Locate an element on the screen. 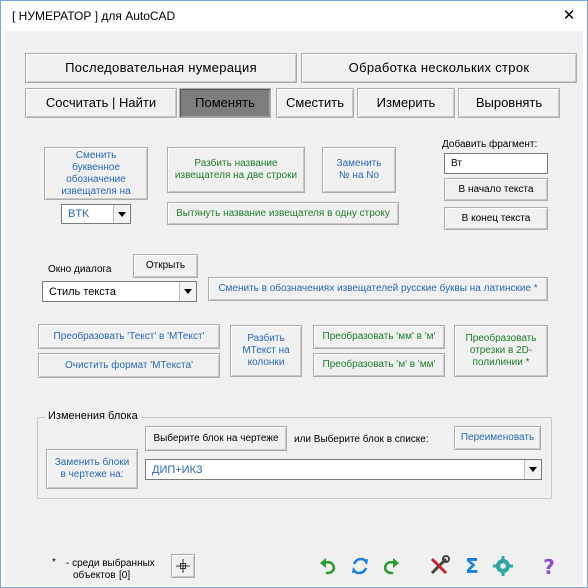 The image size is (588, 588). sigma-icon: Σ is located at coordinates (472, 566).